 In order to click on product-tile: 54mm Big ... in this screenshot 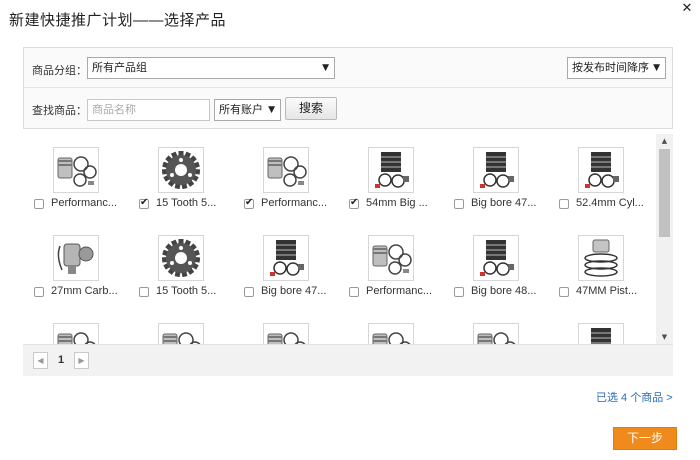, I will do `click(397, 187)`.